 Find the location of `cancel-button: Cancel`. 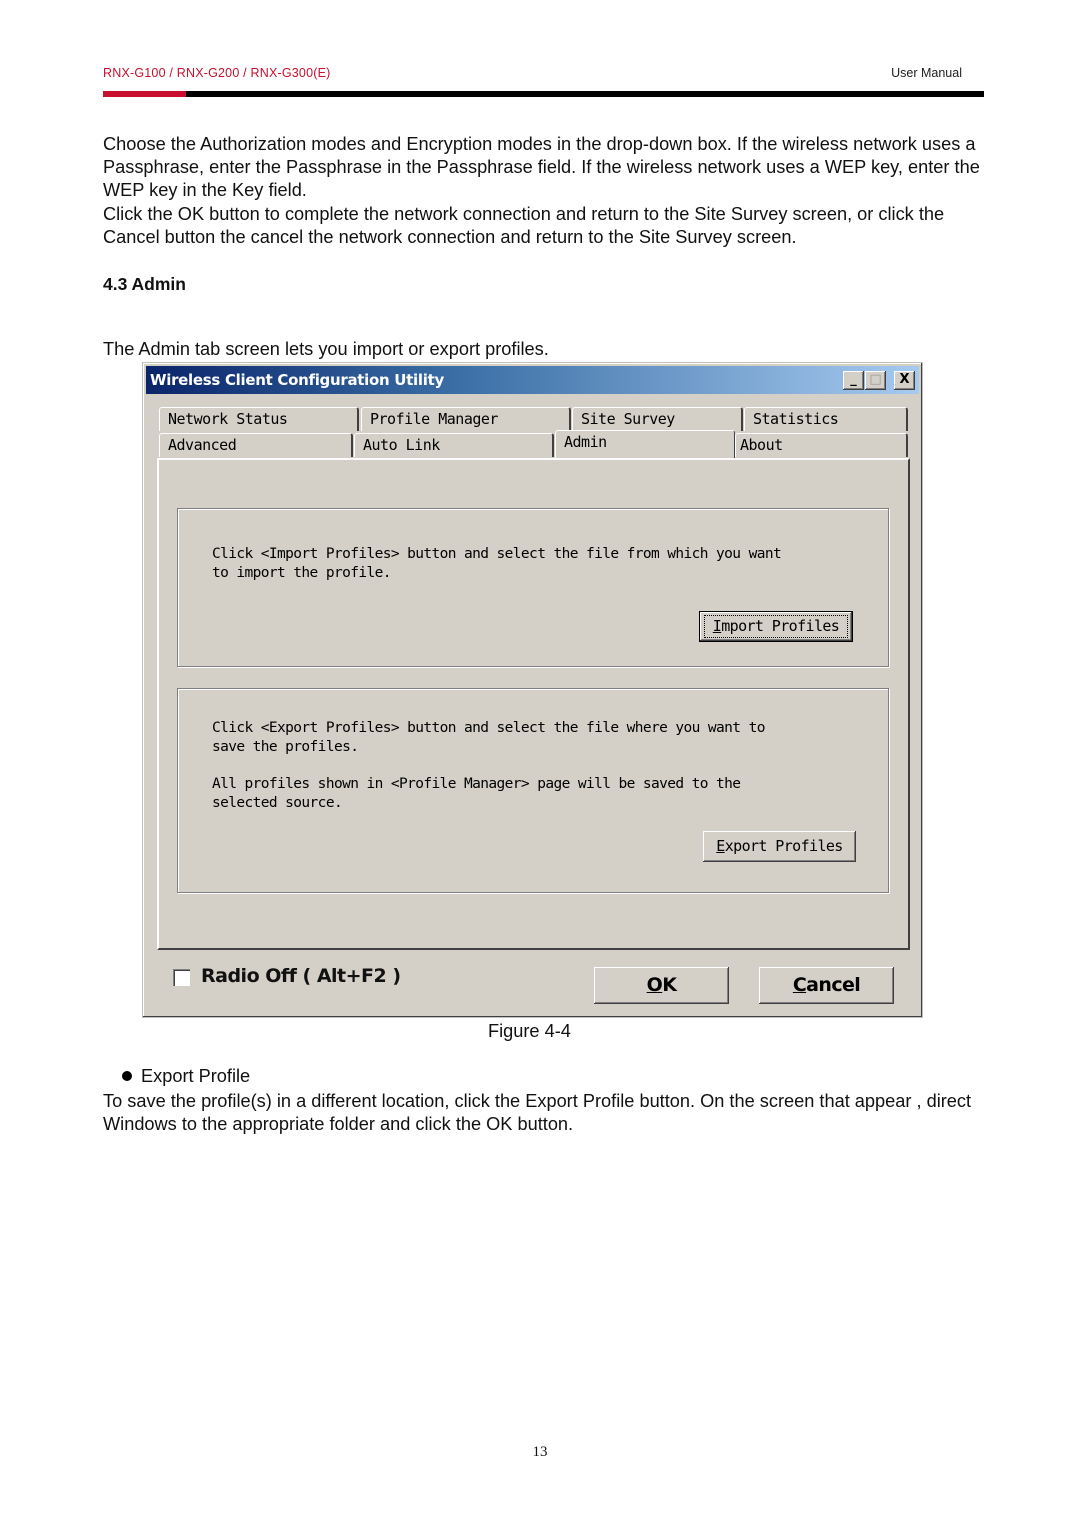

cancel-button: Cancel is located at coordinates (826, 985).